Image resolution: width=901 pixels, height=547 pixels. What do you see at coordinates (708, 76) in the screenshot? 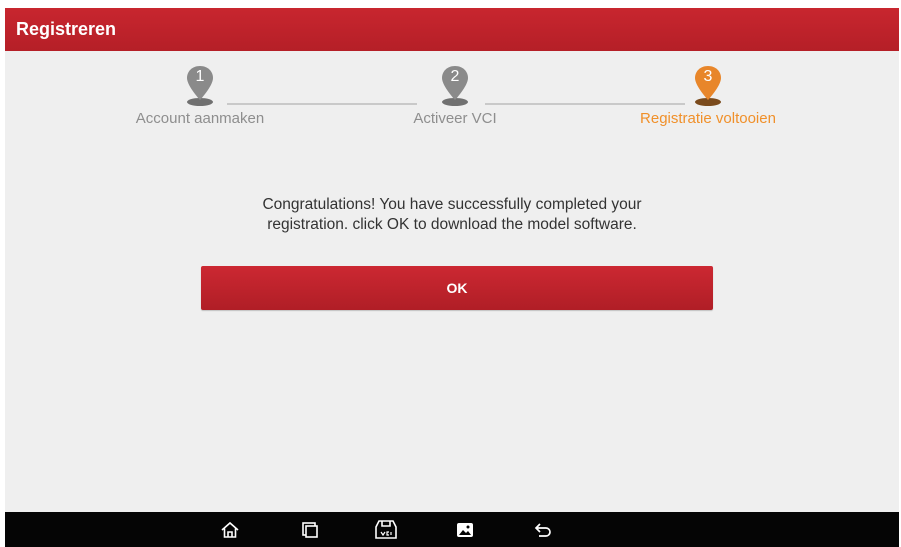
I see `step-number: 3` at bounding box center [708, 76].